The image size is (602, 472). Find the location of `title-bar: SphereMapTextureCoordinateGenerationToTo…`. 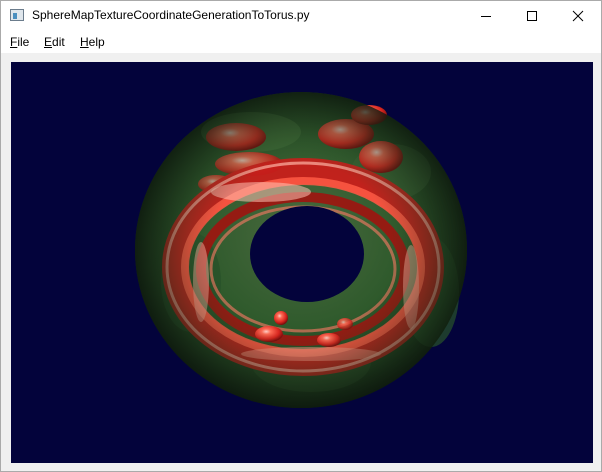

title-bar: SphereMapTextureCoordinateGenerationToTo… is located at coordinates (301, 16).